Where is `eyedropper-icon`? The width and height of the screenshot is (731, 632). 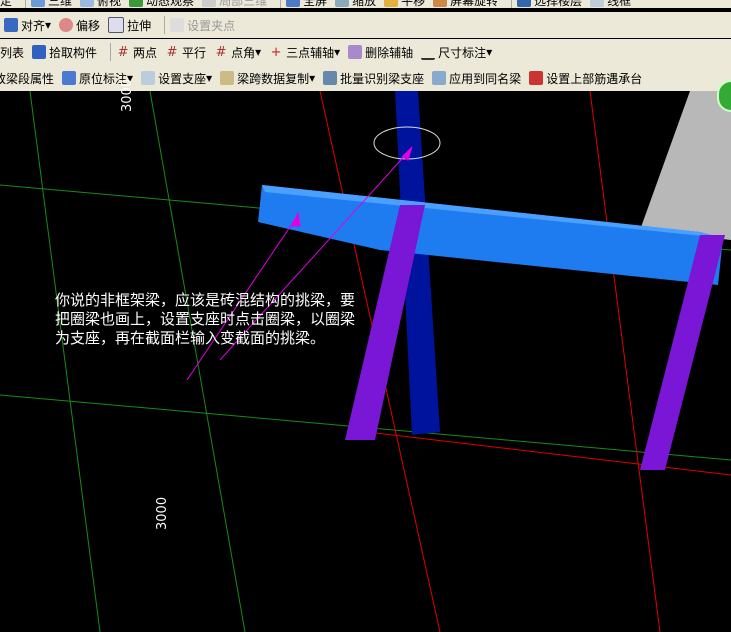
eyedropper-icon is located at coordinates (39, 52).